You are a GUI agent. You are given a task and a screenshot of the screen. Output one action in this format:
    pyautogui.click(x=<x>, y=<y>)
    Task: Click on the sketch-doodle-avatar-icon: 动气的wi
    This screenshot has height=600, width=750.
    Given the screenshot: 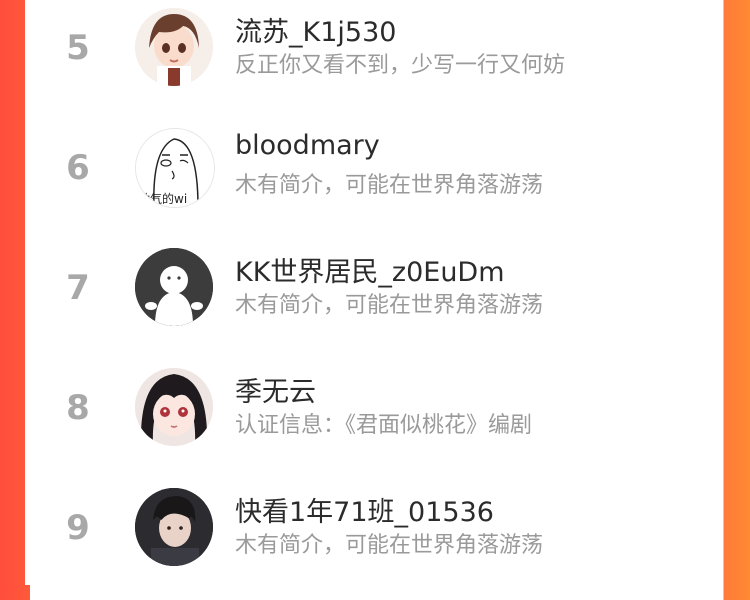 What is the action you would take?
    pyautogui.click(x=175, y=168)
    